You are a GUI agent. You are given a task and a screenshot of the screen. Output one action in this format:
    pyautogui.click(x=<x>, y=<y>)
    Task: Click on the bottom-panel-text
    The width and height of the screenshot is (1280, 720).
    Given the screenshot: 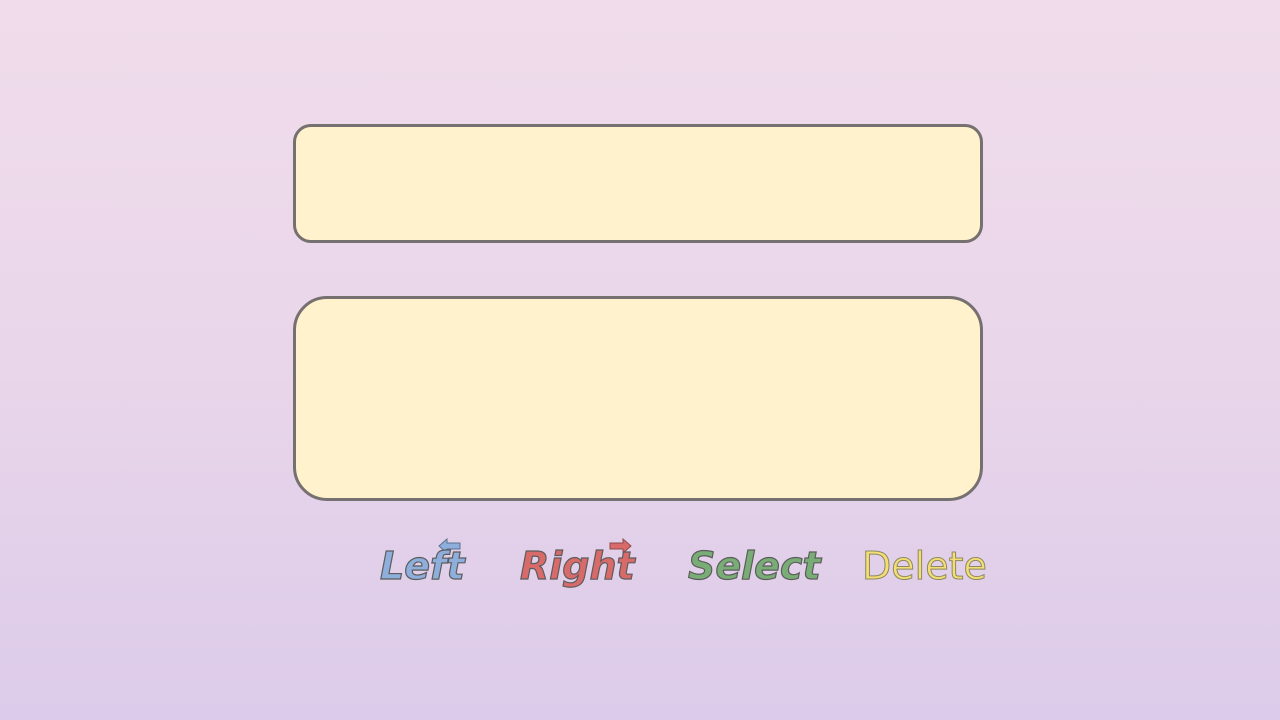 What is the action you would take?
    pyautogui.click(x=638, y=398)
    